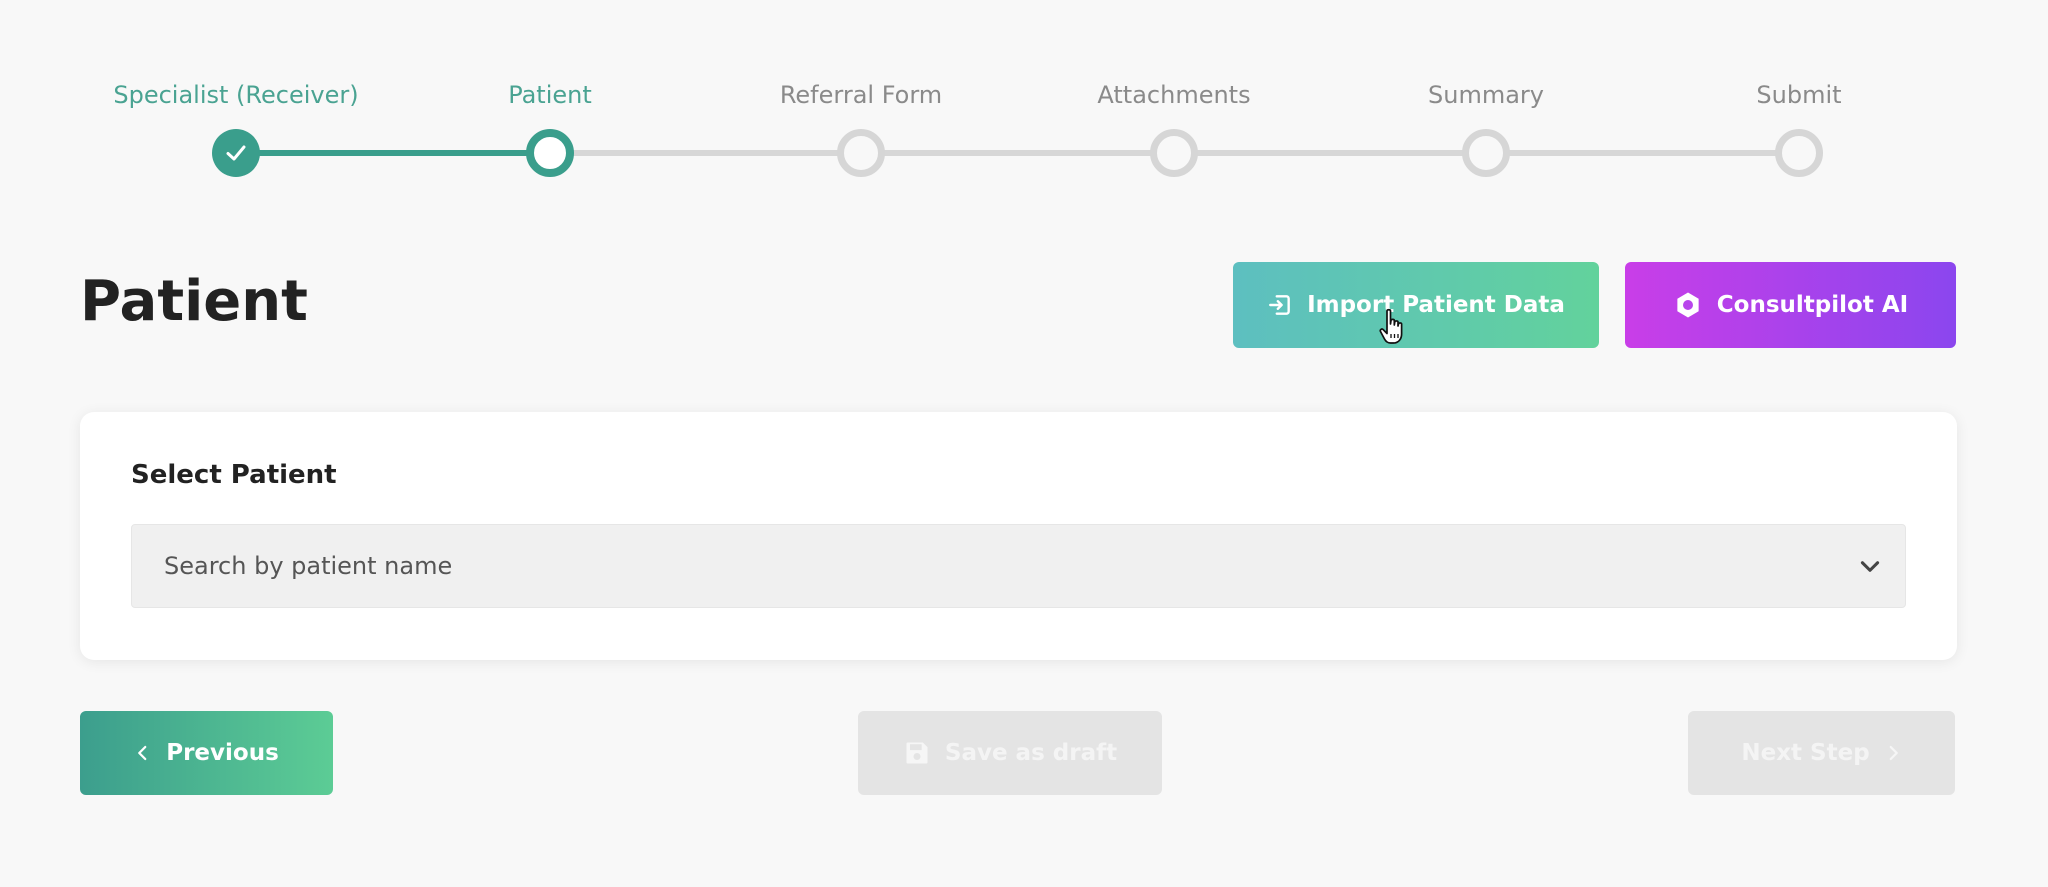  I want to click on step-label: Submit, so click(1799, 95).